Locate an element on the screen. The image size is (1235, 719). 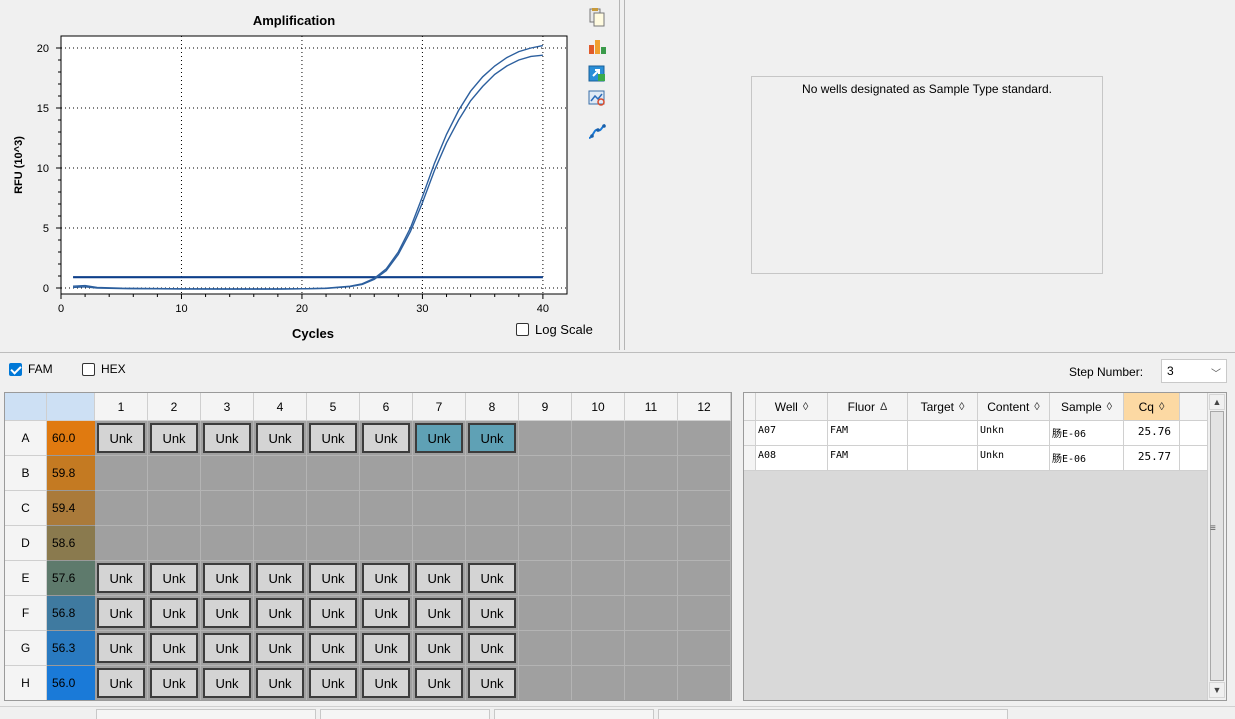
plate-row-header: D is located at coordinates (26, 543).